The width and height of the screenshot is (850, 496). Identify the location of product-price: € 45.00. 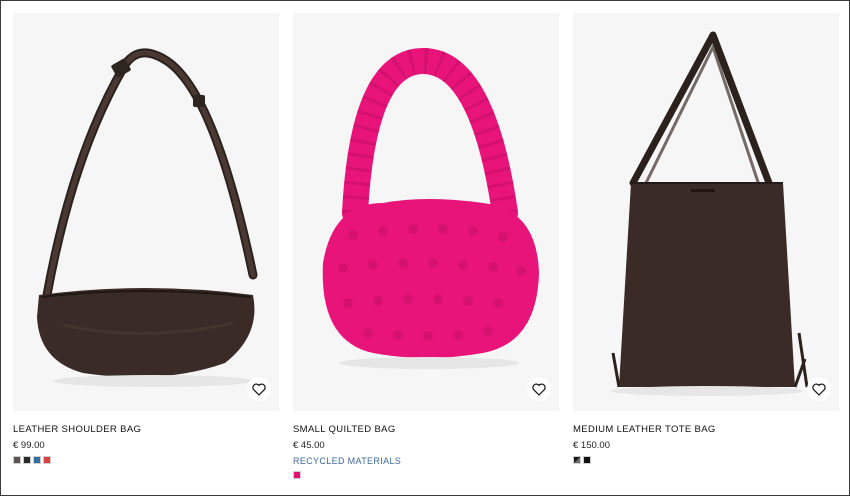
(309, 445).